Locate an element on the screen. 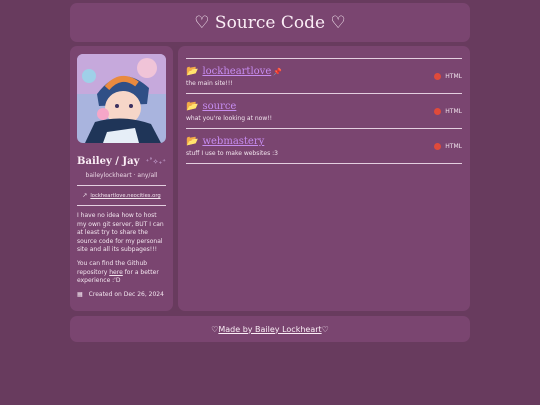 The width and height of the screenshot is (540, 405). calendar-icon: ▦ is located at coordinates (80, 294).